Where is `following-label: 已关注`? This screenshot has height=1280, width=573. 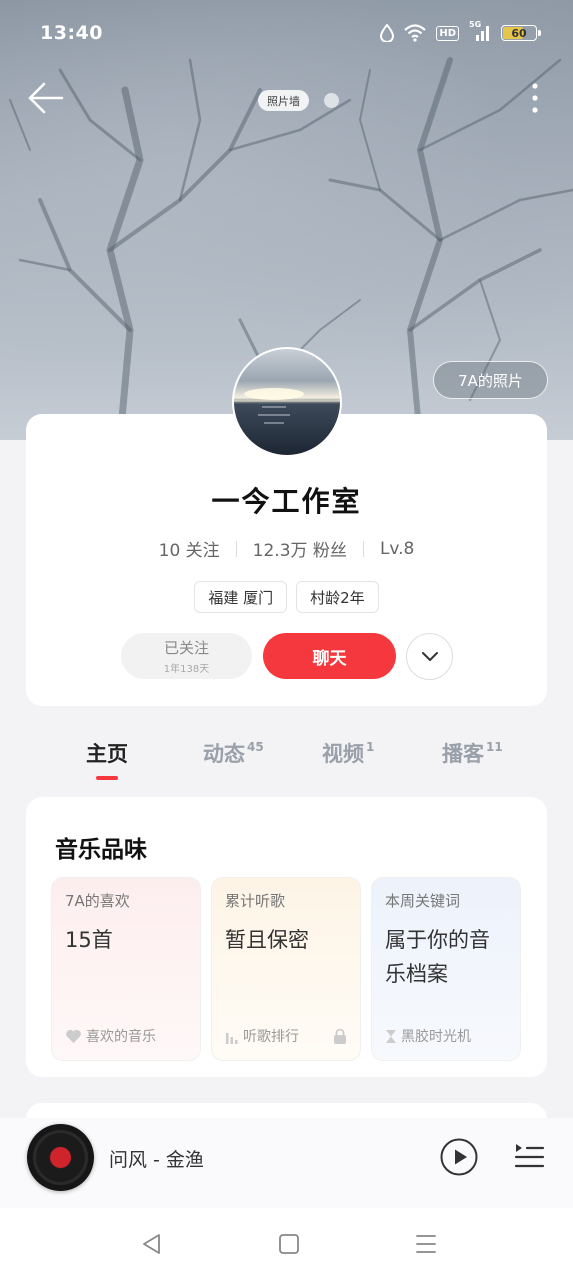
following-label: 已关注 is located at coordinates (186, 648).